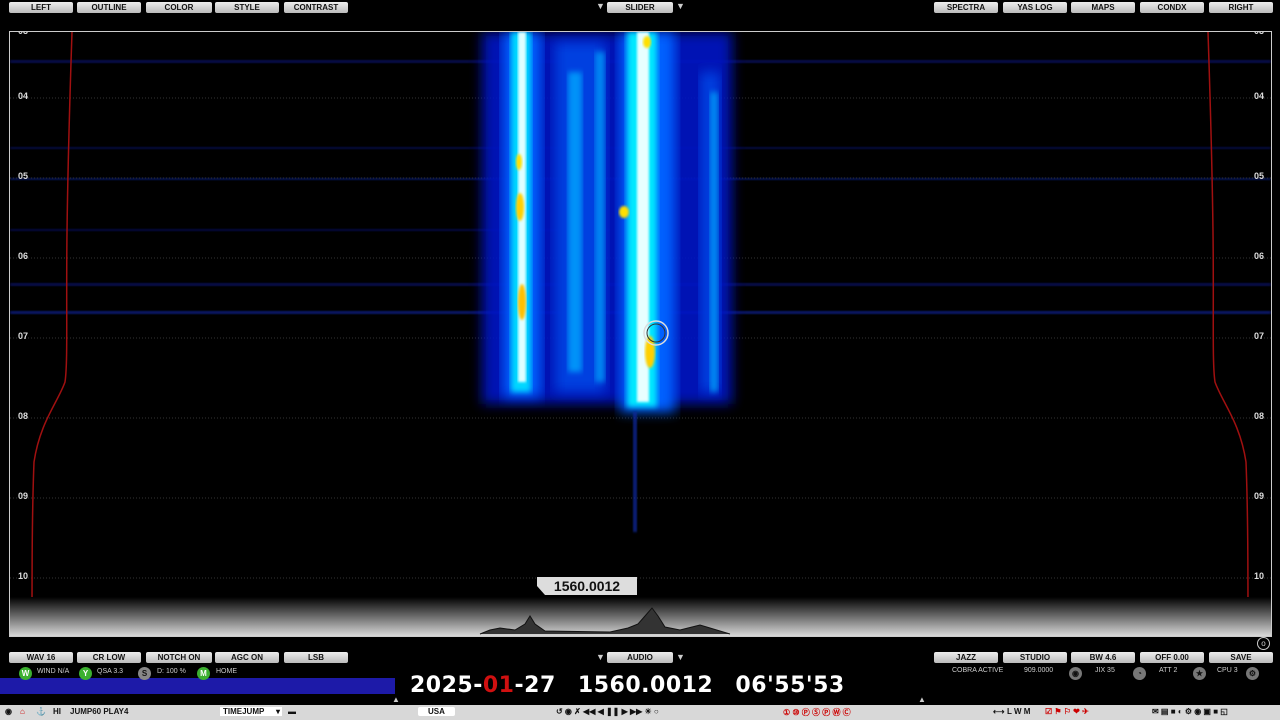 Image resolution: width=1280 pixels, height=720 pixels. Describe the element at coordinates (1227, 670) in the screenshot. I see `cpu-status: CPU 3` at that location.